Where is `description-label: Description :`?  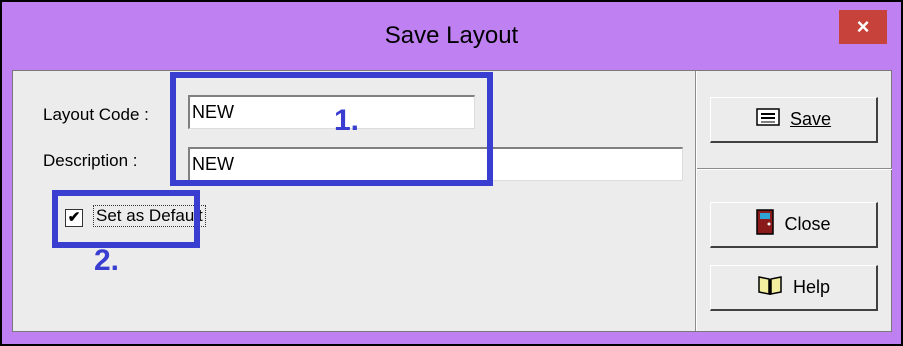
description-label: Description : is located at coordinates (90, 160).